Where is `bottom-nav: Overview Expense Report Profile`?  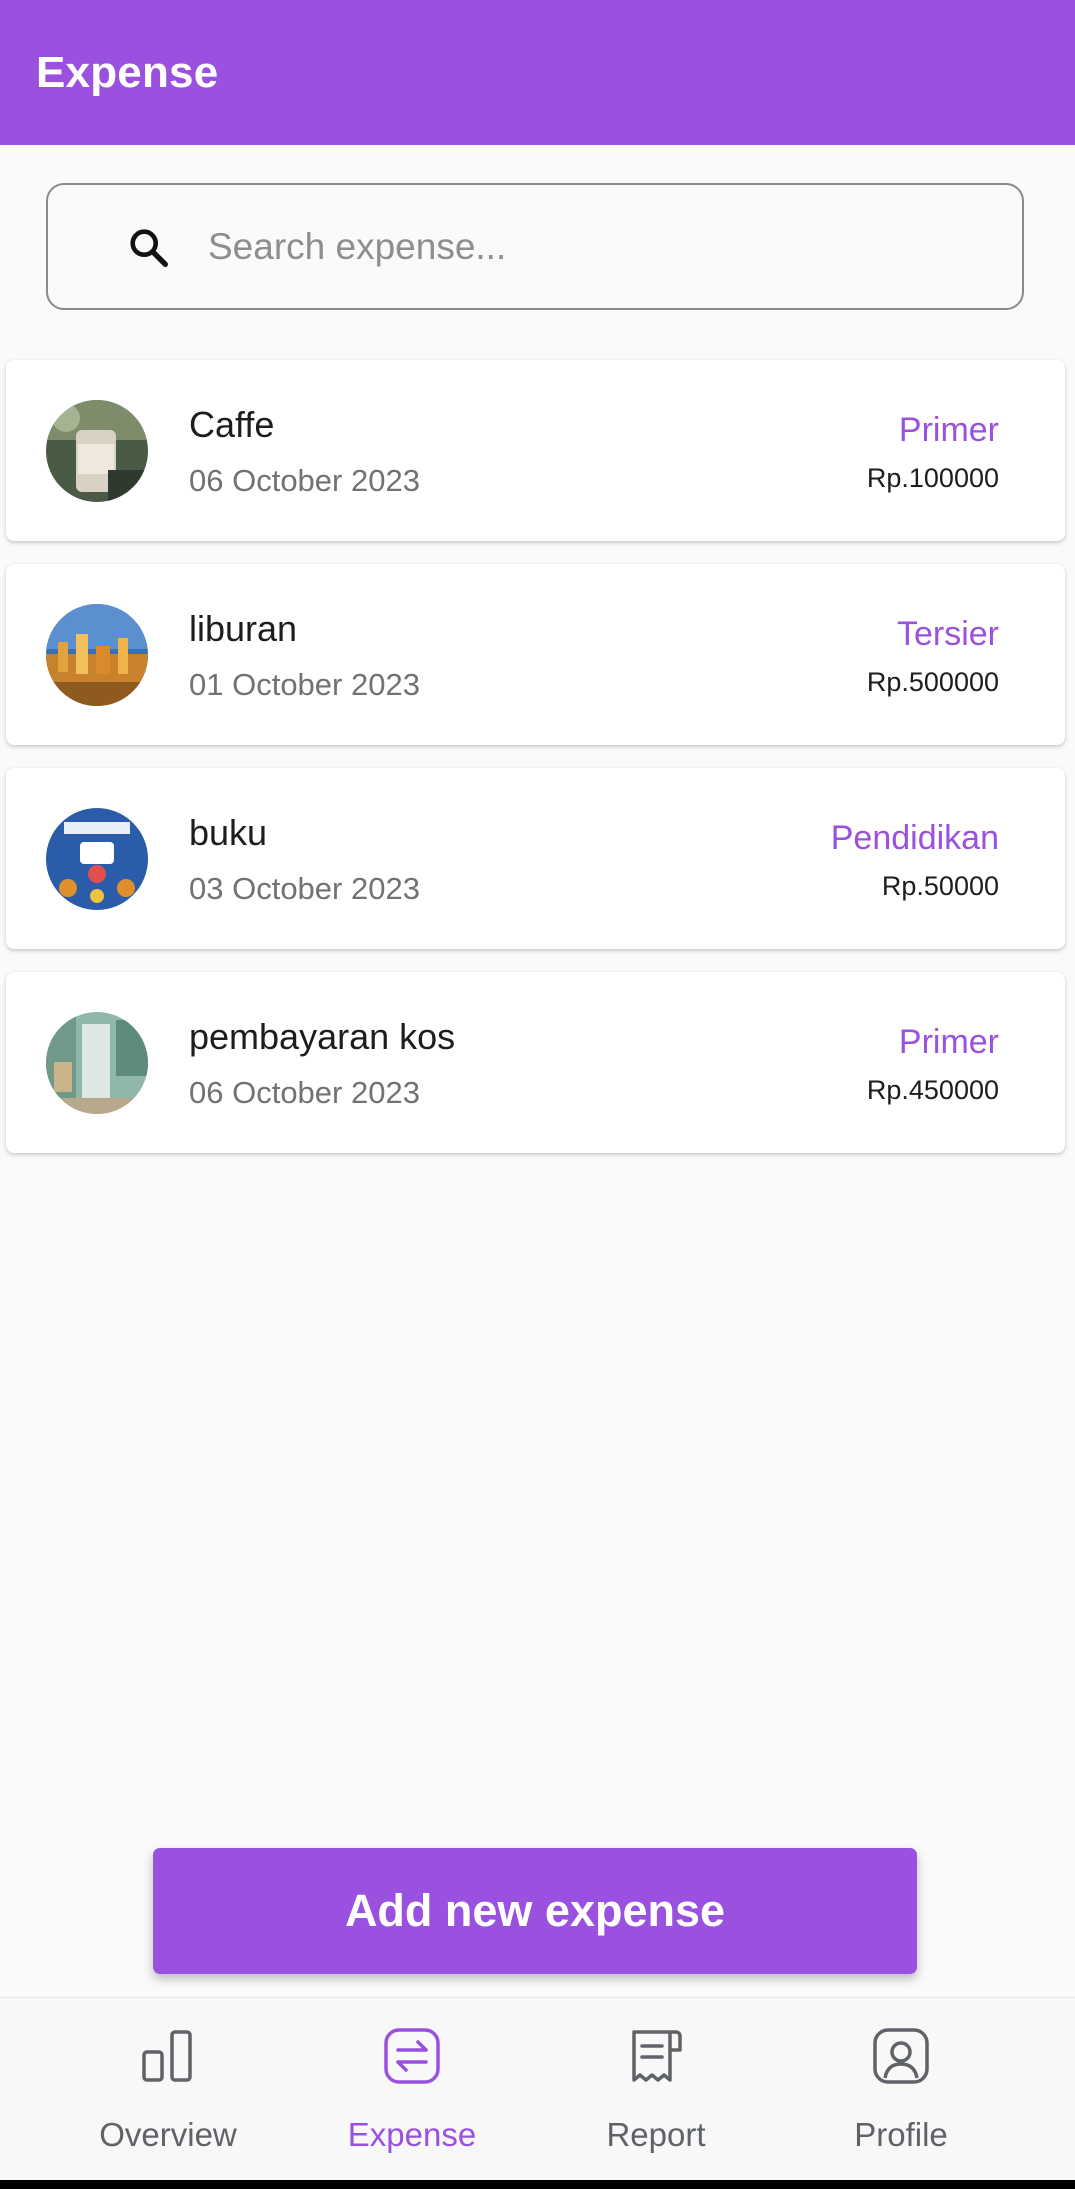 bottom-nav: Overview Expense Report Profile is located at coordinates (537, 2088).